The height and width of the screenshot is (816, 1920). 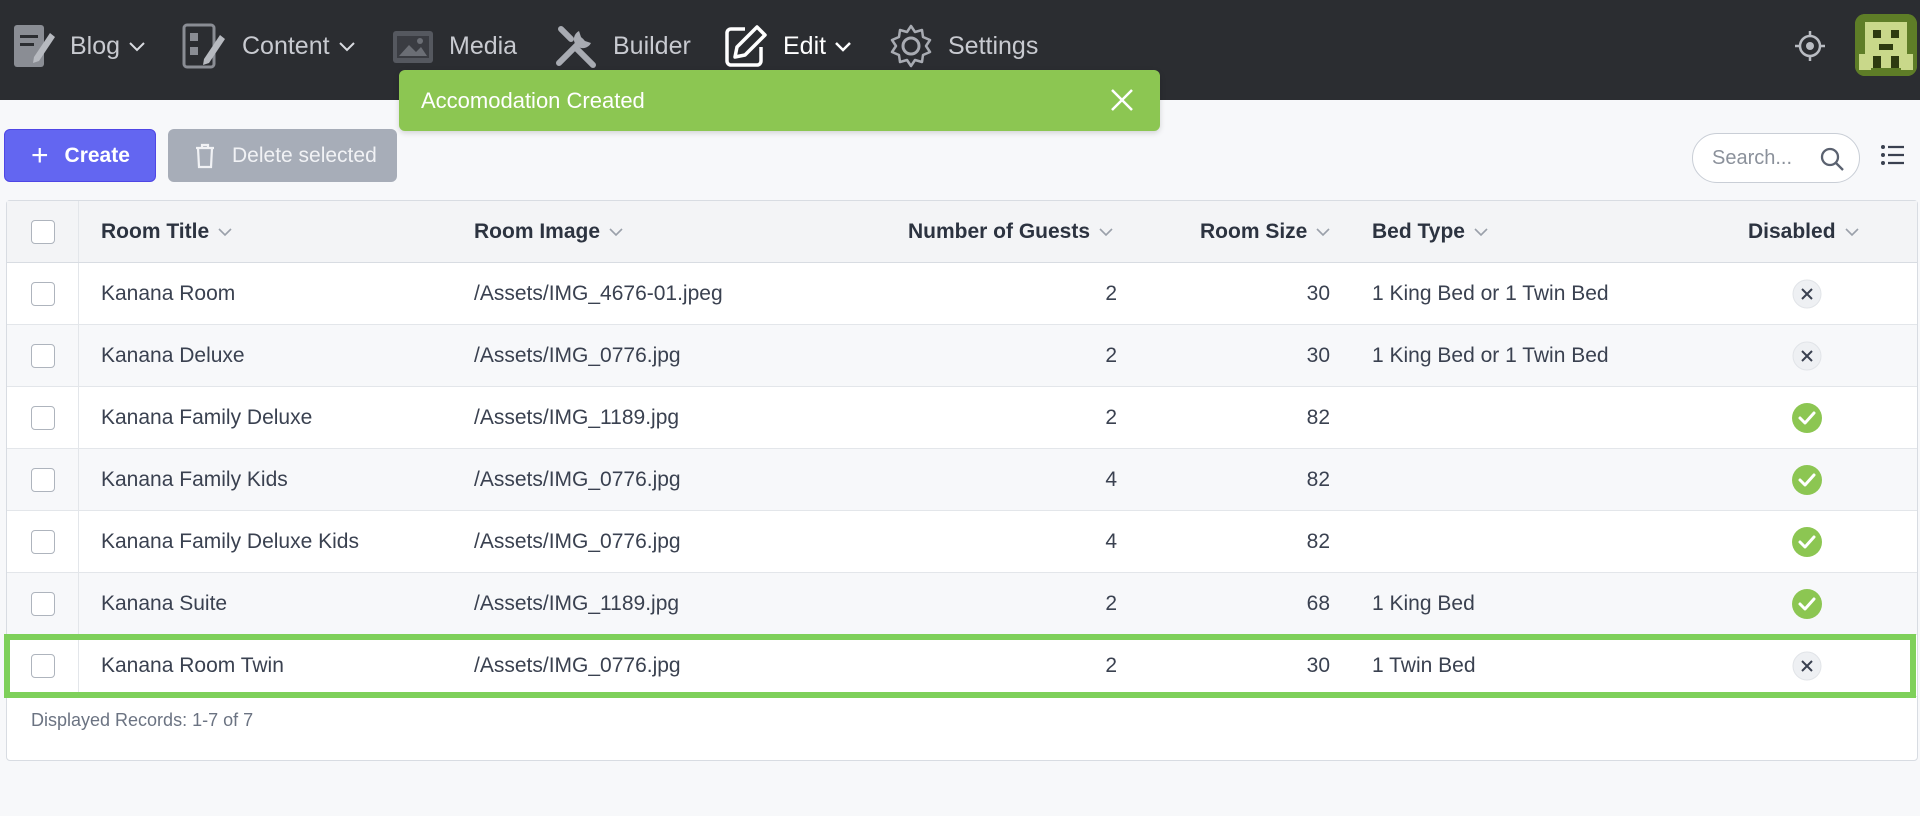 I want to click on nav-settings: Settings, so click(x=963, y=46).